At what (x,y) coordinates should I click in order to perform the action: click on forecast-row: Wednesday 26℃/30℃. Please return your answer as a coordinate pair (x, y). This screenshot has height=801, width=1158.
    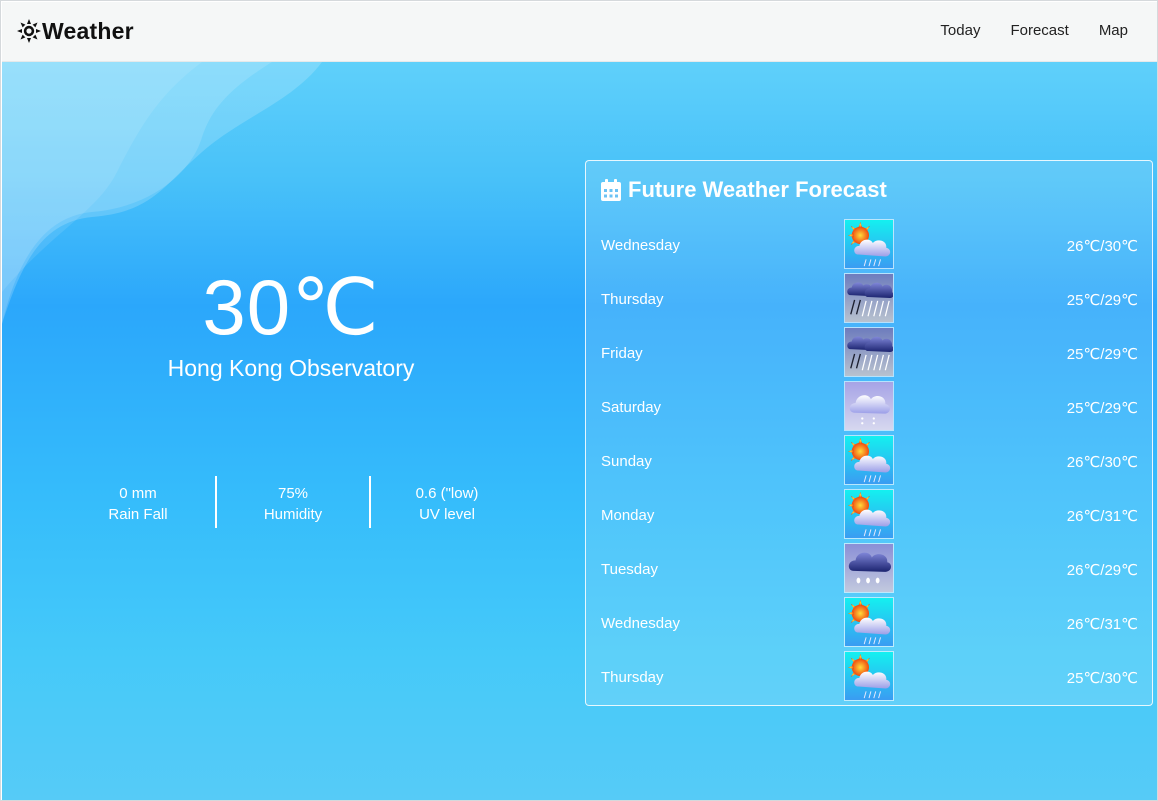
    Looking at the image, I should click on (869, 245).